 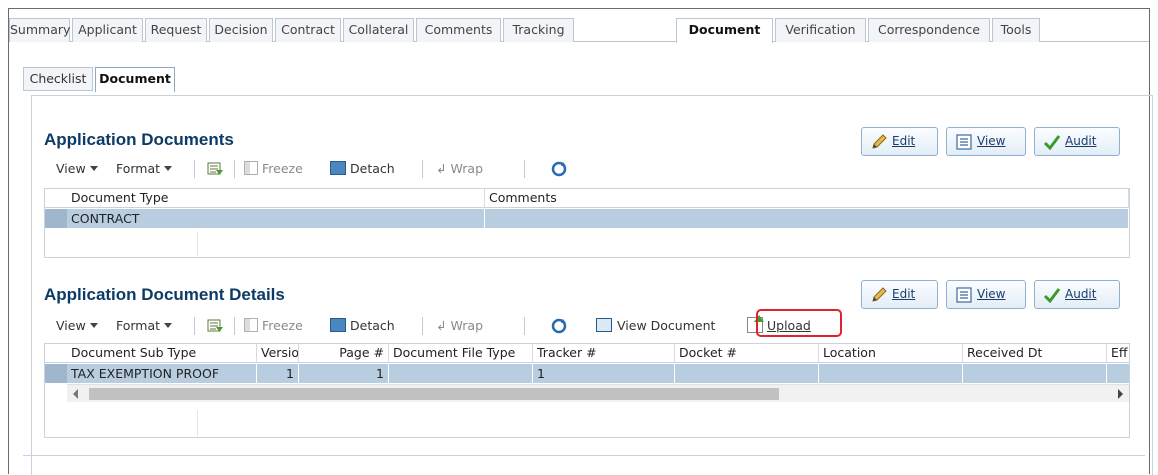 I want to click on cell-eff, so click(x=1118, y=373).